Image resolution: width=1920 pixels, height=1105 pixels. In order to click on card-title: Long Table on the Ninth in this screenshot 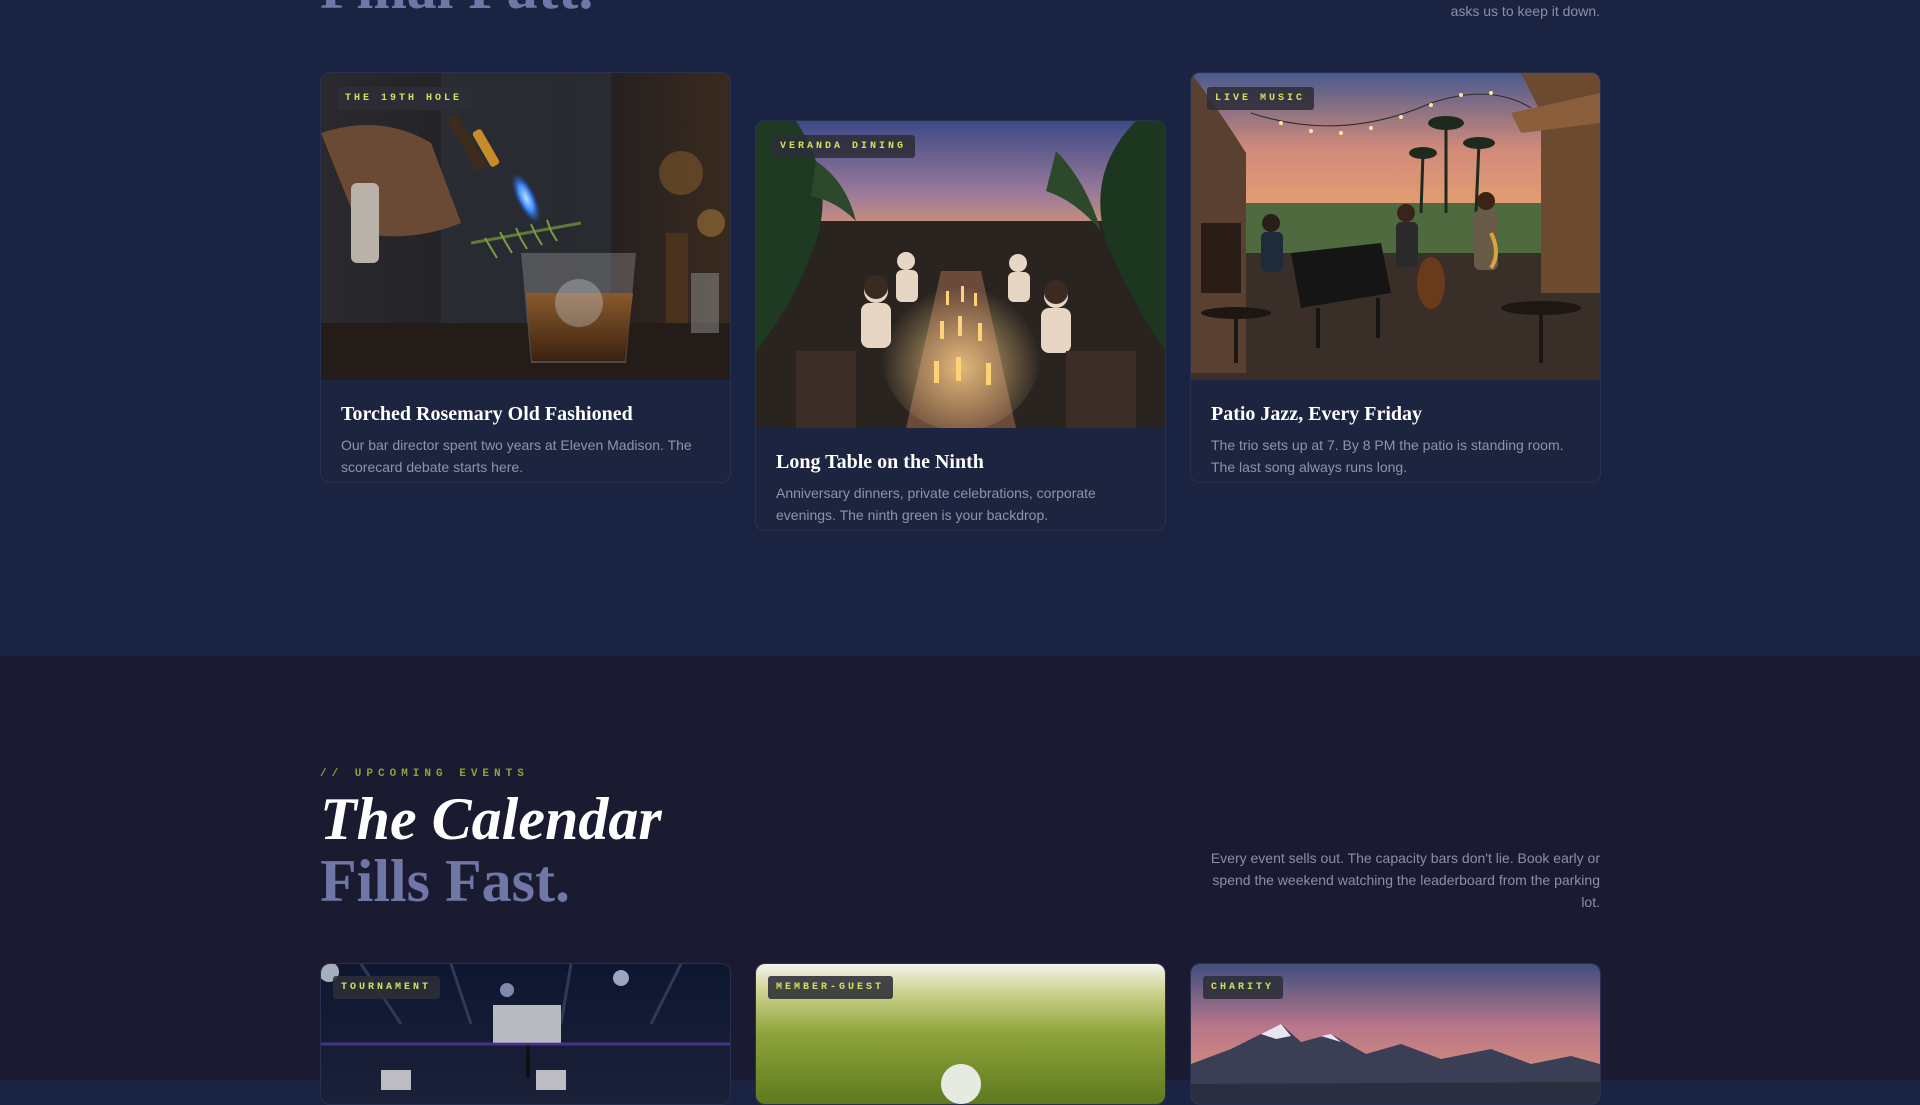, I will do `click(880, 462)`.